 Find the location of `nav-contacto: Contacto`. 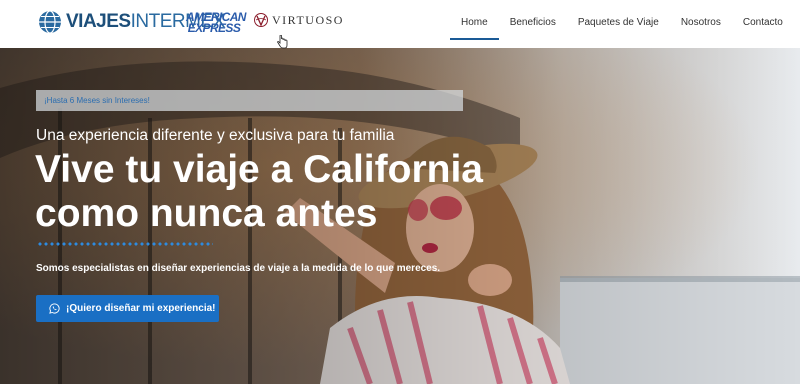

nav-contacto: Contacto is located at coordinates (763, 22).